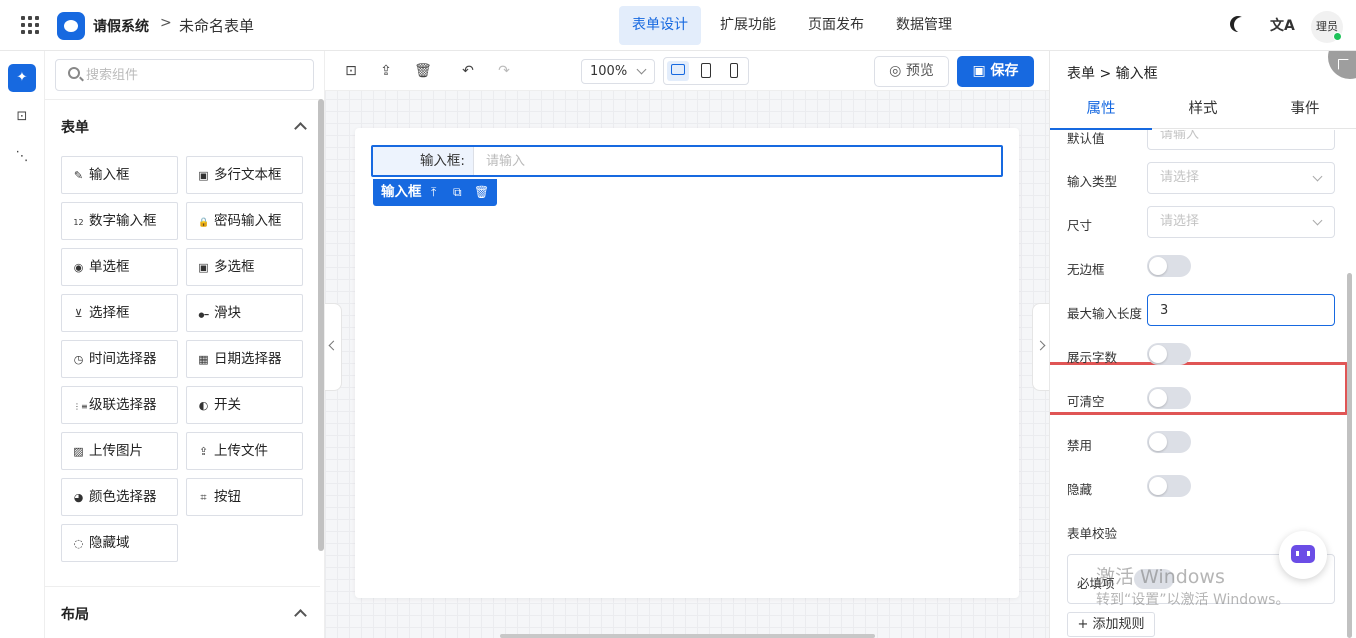  Describe the element at coordinates (333, 347) in the screenshot. I see `collapse-left-panel` at that location.